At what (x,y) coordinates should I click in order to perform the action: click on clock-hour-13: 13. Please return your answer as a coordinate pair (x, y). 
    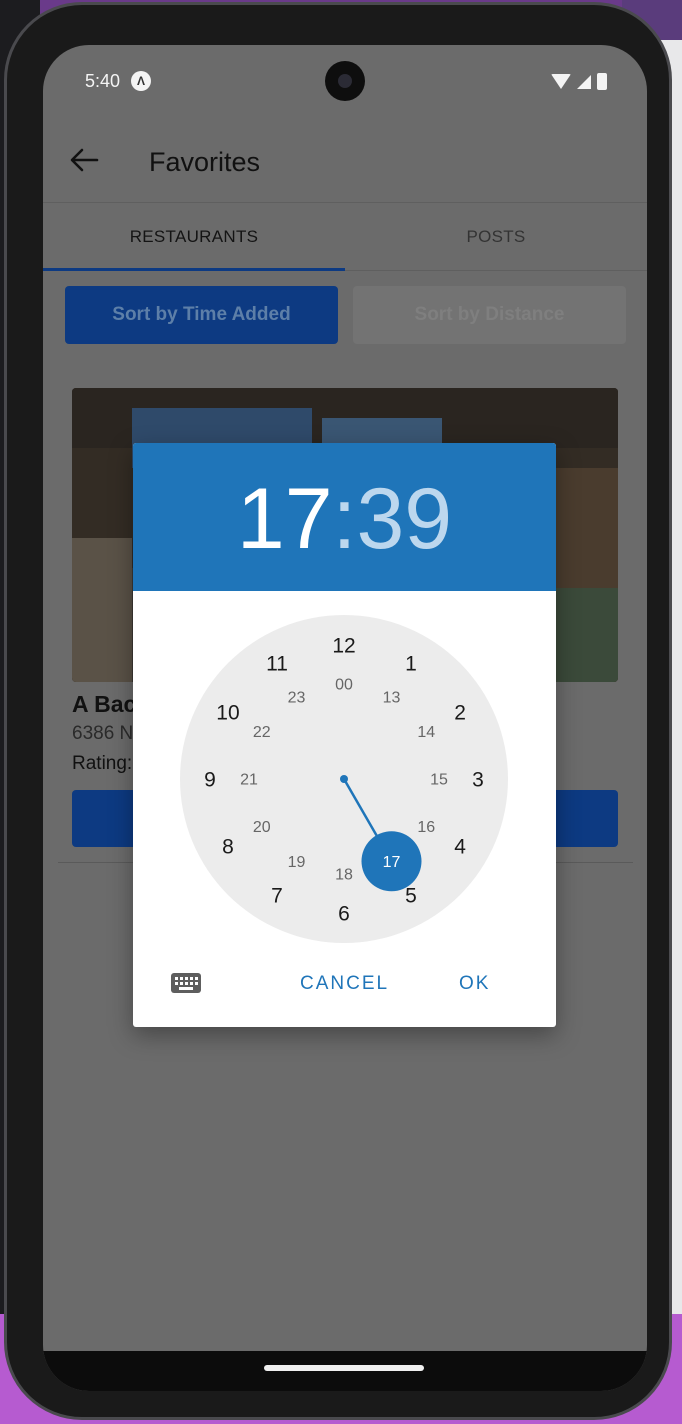
    Looking at the image, I should click on (392, 697).